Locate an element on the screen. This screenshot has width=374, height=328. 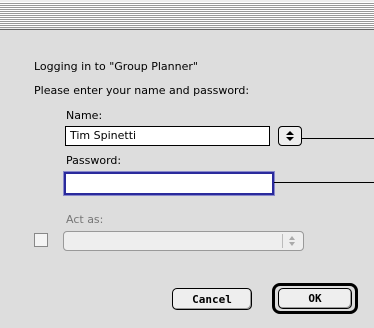
name-field: Tim Spinetti is located at coordinates (167, 136).